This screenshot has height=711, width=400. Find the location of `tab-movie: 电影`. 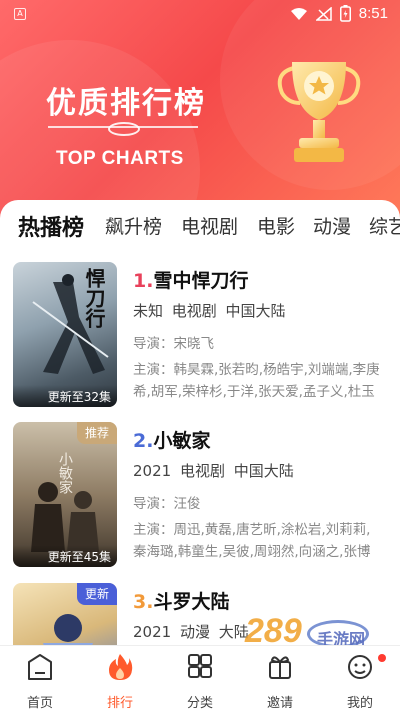

tab-movie: 电影 is located at coordinates (276, 225).